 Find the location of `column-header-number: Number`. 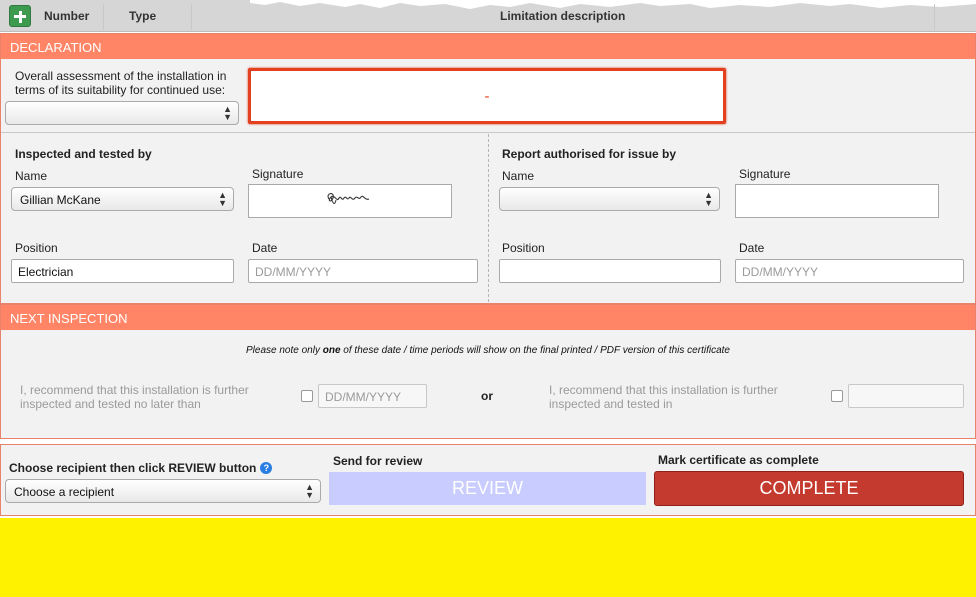

column-header-number: Number is located at coordinates (67, 16).